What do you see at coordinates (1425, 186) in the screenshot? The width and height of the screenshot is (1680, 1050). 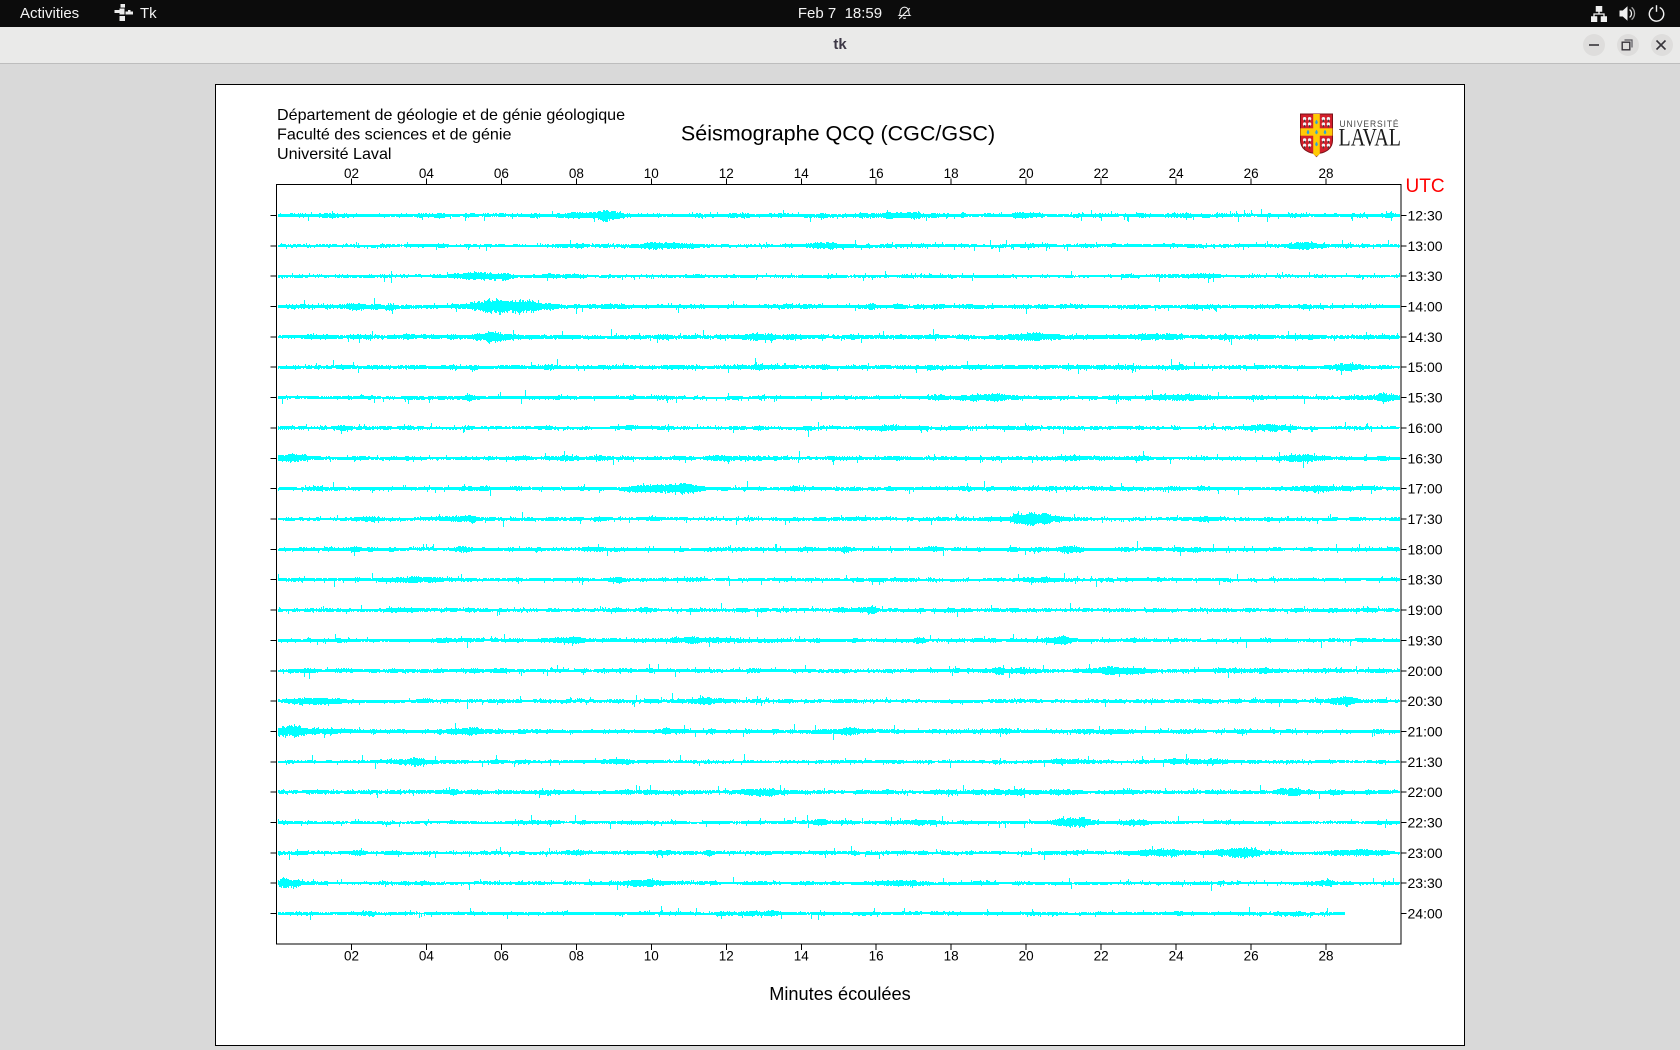 I see `svg-text: UTC` at bounding box center [1425, 186].